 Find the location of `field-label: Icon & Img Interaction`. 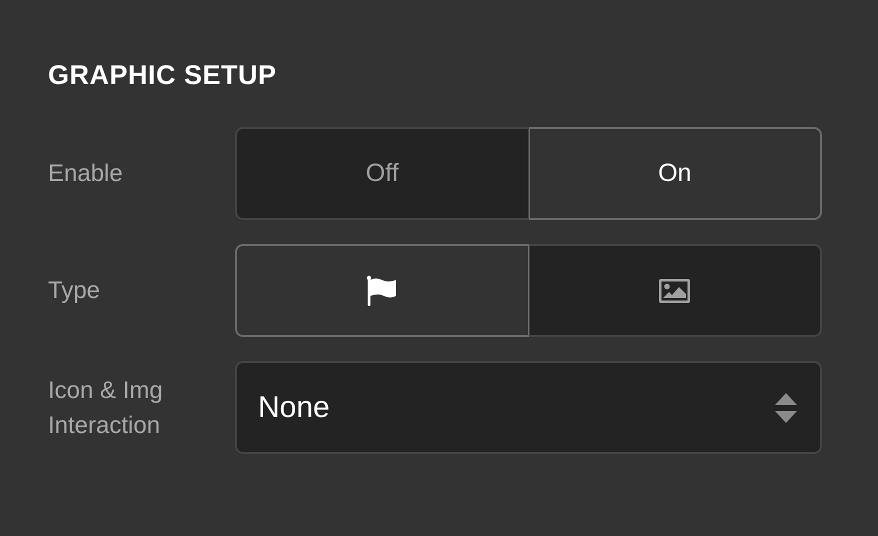

field-label: Icon & Img Interaction is located at coordinates (105, 407).